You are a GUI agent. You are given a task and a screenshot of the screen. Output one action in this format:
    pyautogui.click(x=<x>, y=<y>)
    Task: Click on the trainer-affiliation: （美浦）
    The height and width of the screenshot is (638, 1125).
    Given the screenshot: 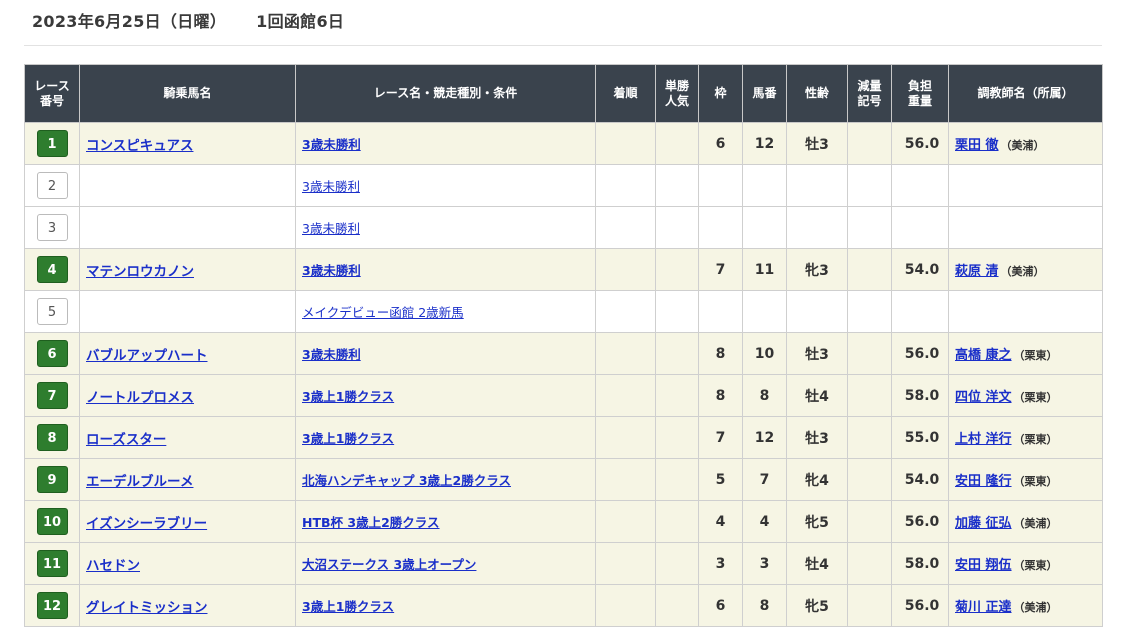 What is the action you would take?
    pyautogui.click(x=1035, y=607)
    